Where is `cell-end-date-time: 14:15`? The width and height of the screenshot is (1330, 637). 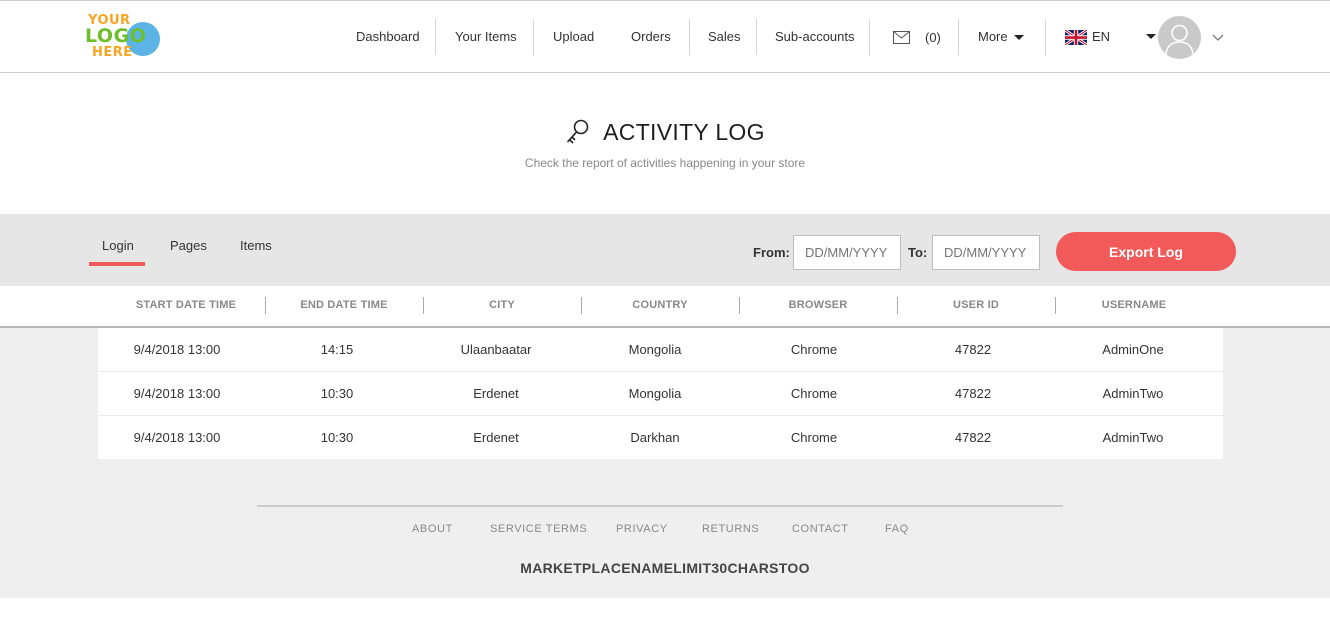 cell-end-date-time: 14:15 is located at coordinates (337, 349).